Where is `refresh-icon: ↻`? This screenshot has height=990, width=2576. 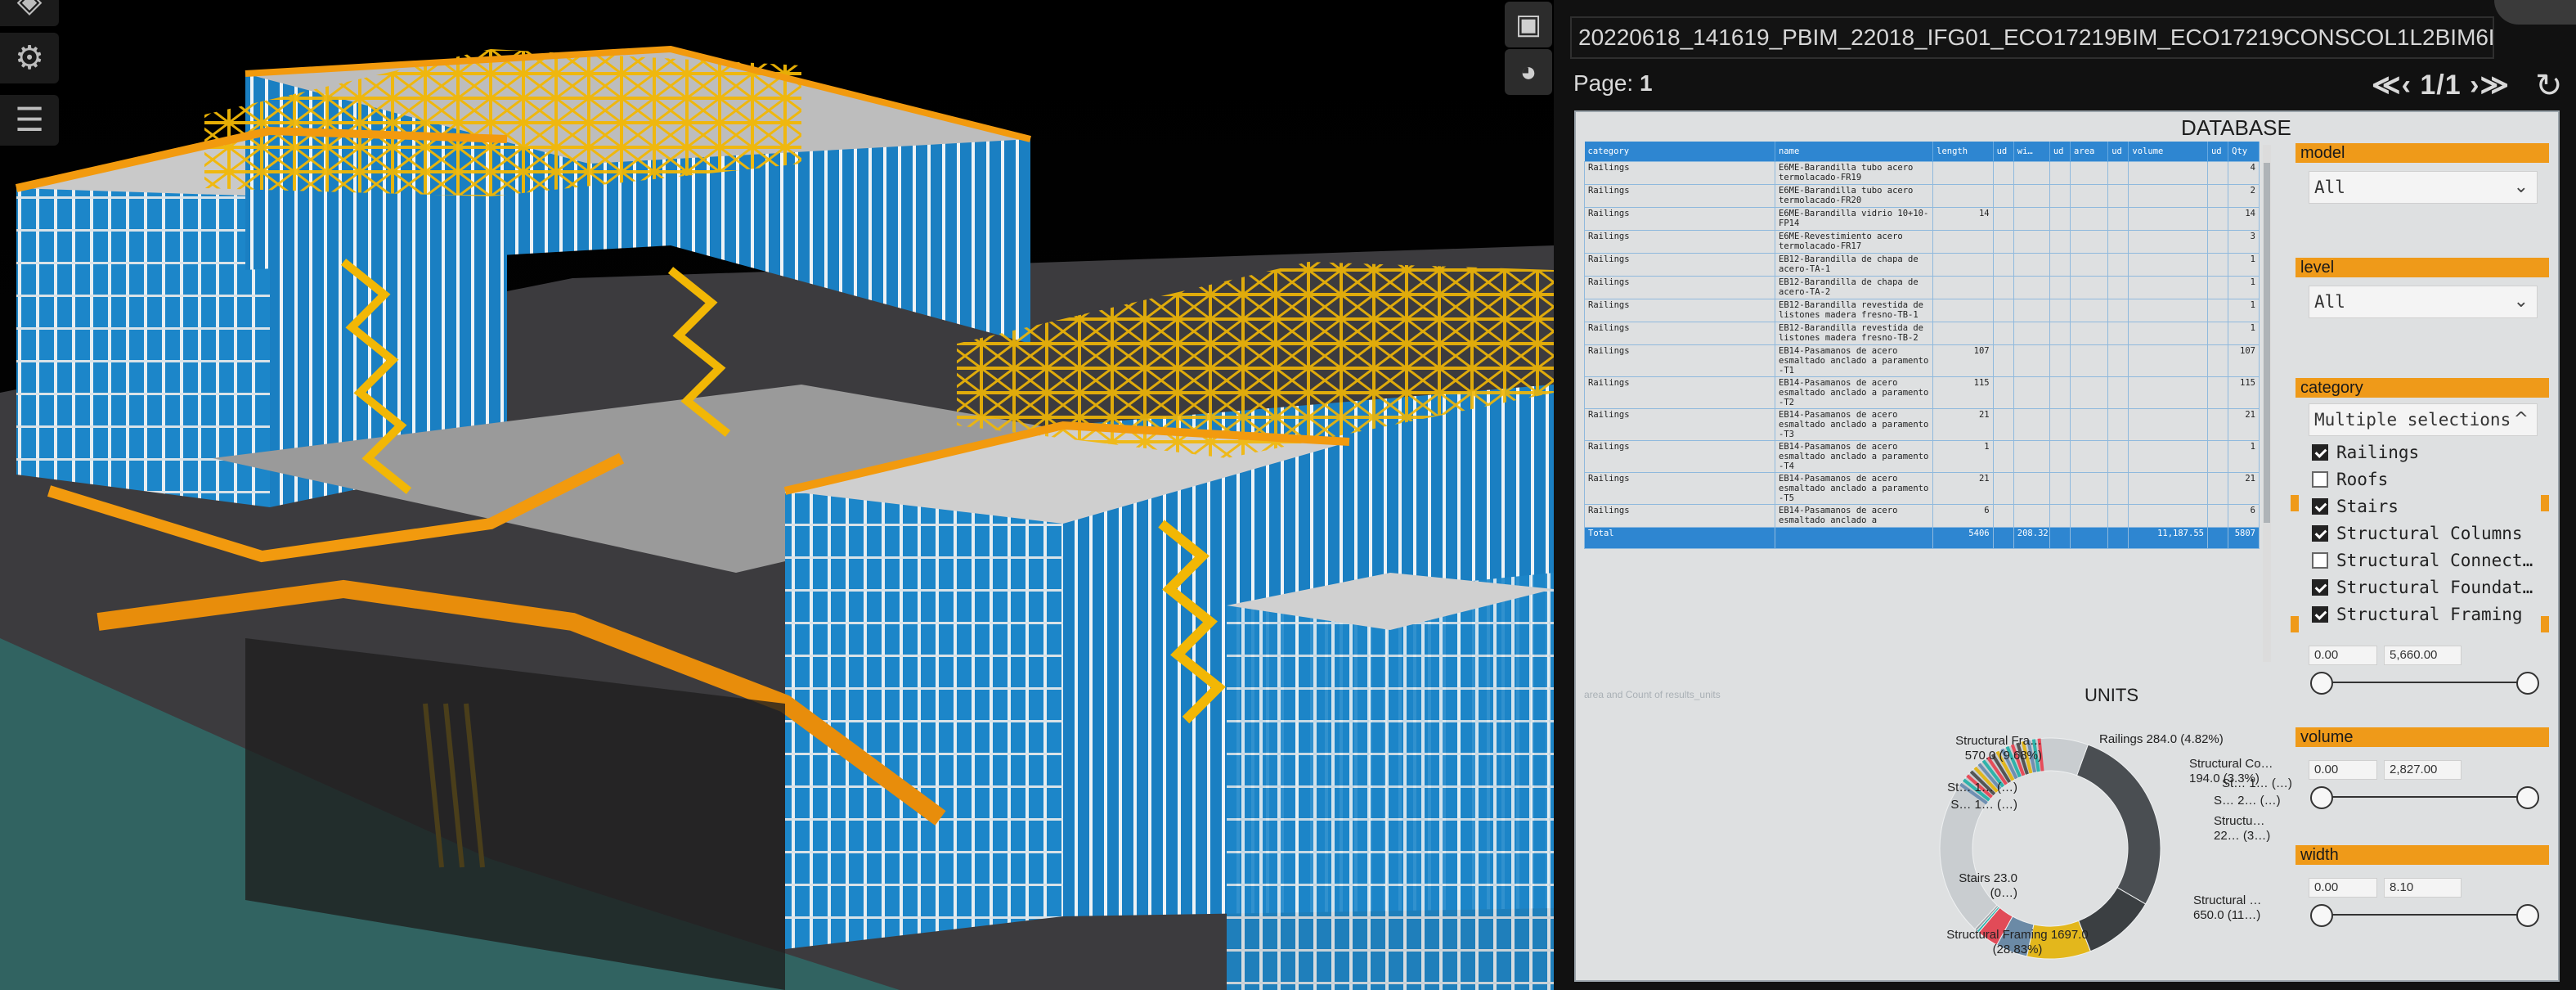 refresh-icon: ↻ is located at coordinates (2549, 86).